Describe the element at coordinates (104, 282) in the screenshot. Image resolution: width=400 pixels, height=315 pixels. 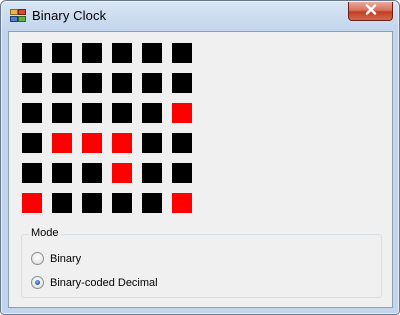
I see `radio-label: Binary-coded Decimal` at that location.